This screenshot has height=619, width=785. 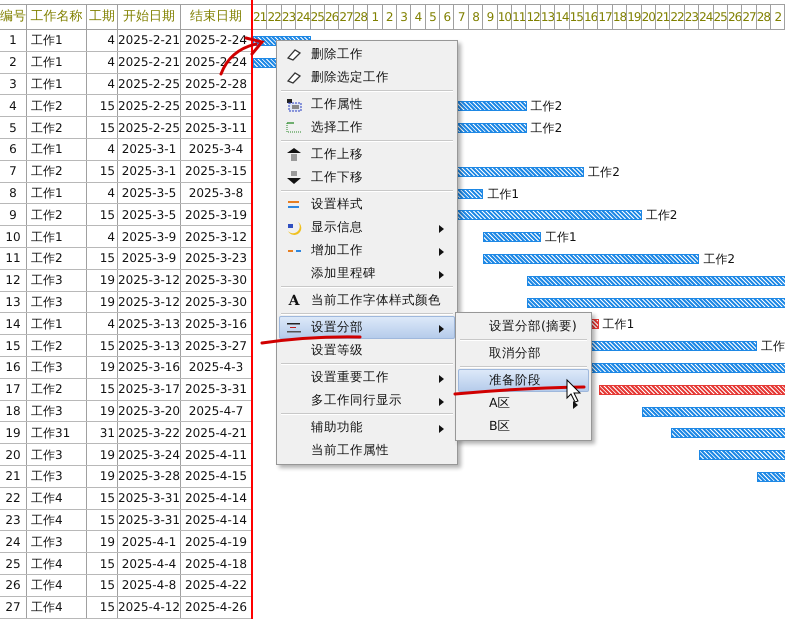 What do you see at coordinates (216, 149) in the screenshot?
I see `table-cell: 2025-3-4` at bounding box center [216, 149].